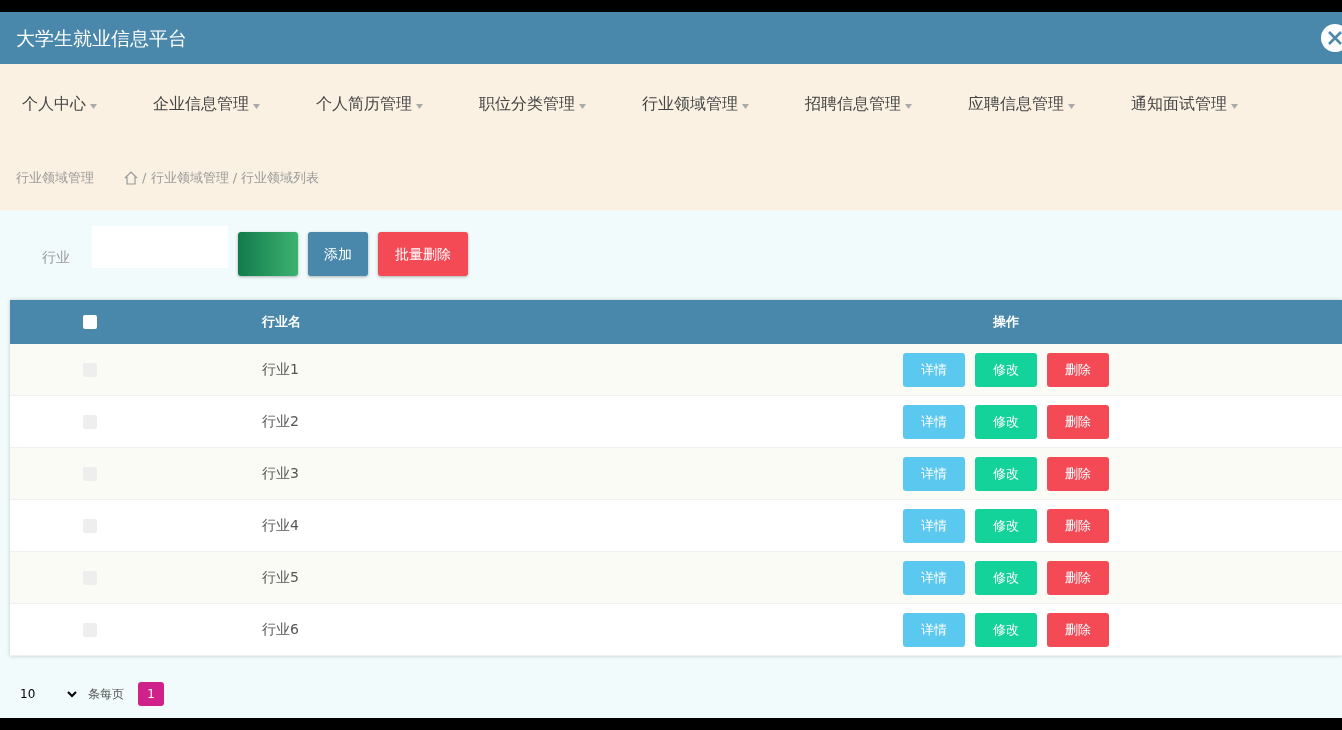 Image resolution: width=1342 pixels, height=730 pixels. What do you see at coordinates (1331, 38) in the screenshot?
I see `close-icon` at bounding box center [1331, 38].